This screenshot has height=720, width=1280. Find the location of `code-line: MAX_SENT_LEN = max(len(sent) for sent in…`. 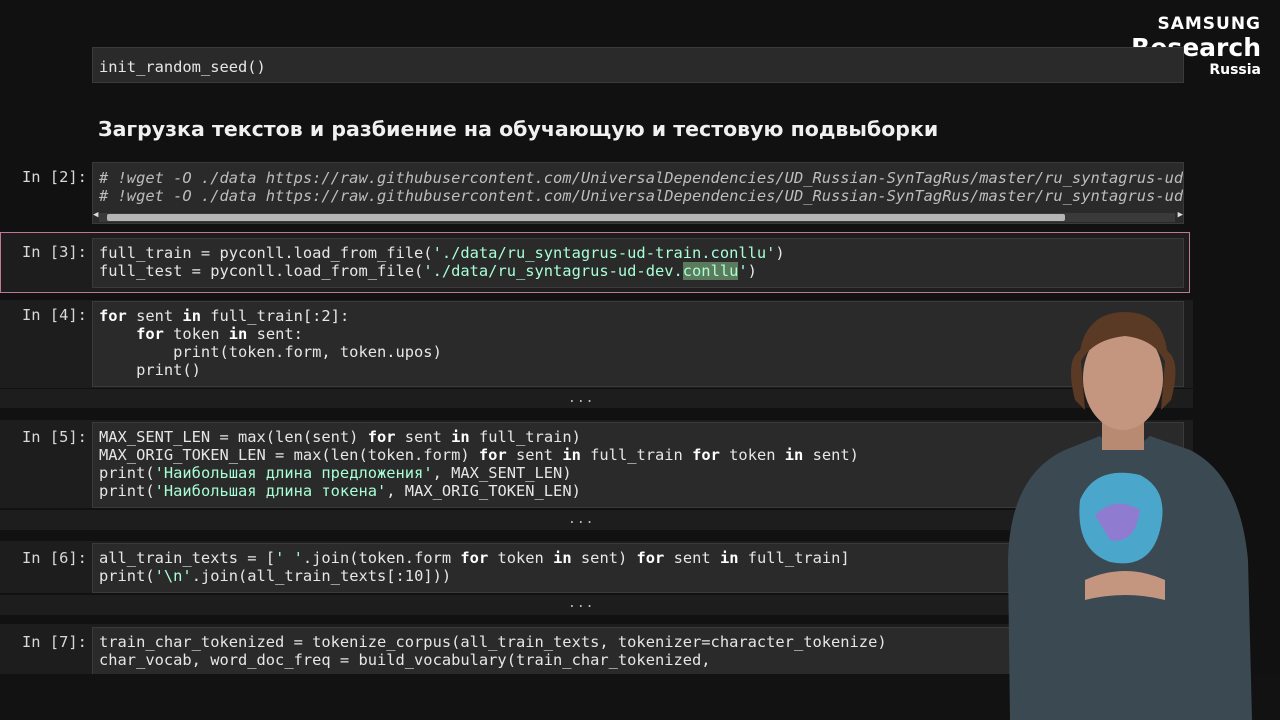

code-line: MAX_SENT_LEN = max(len(sent) for sent in… is located at coordinates (340, 437).